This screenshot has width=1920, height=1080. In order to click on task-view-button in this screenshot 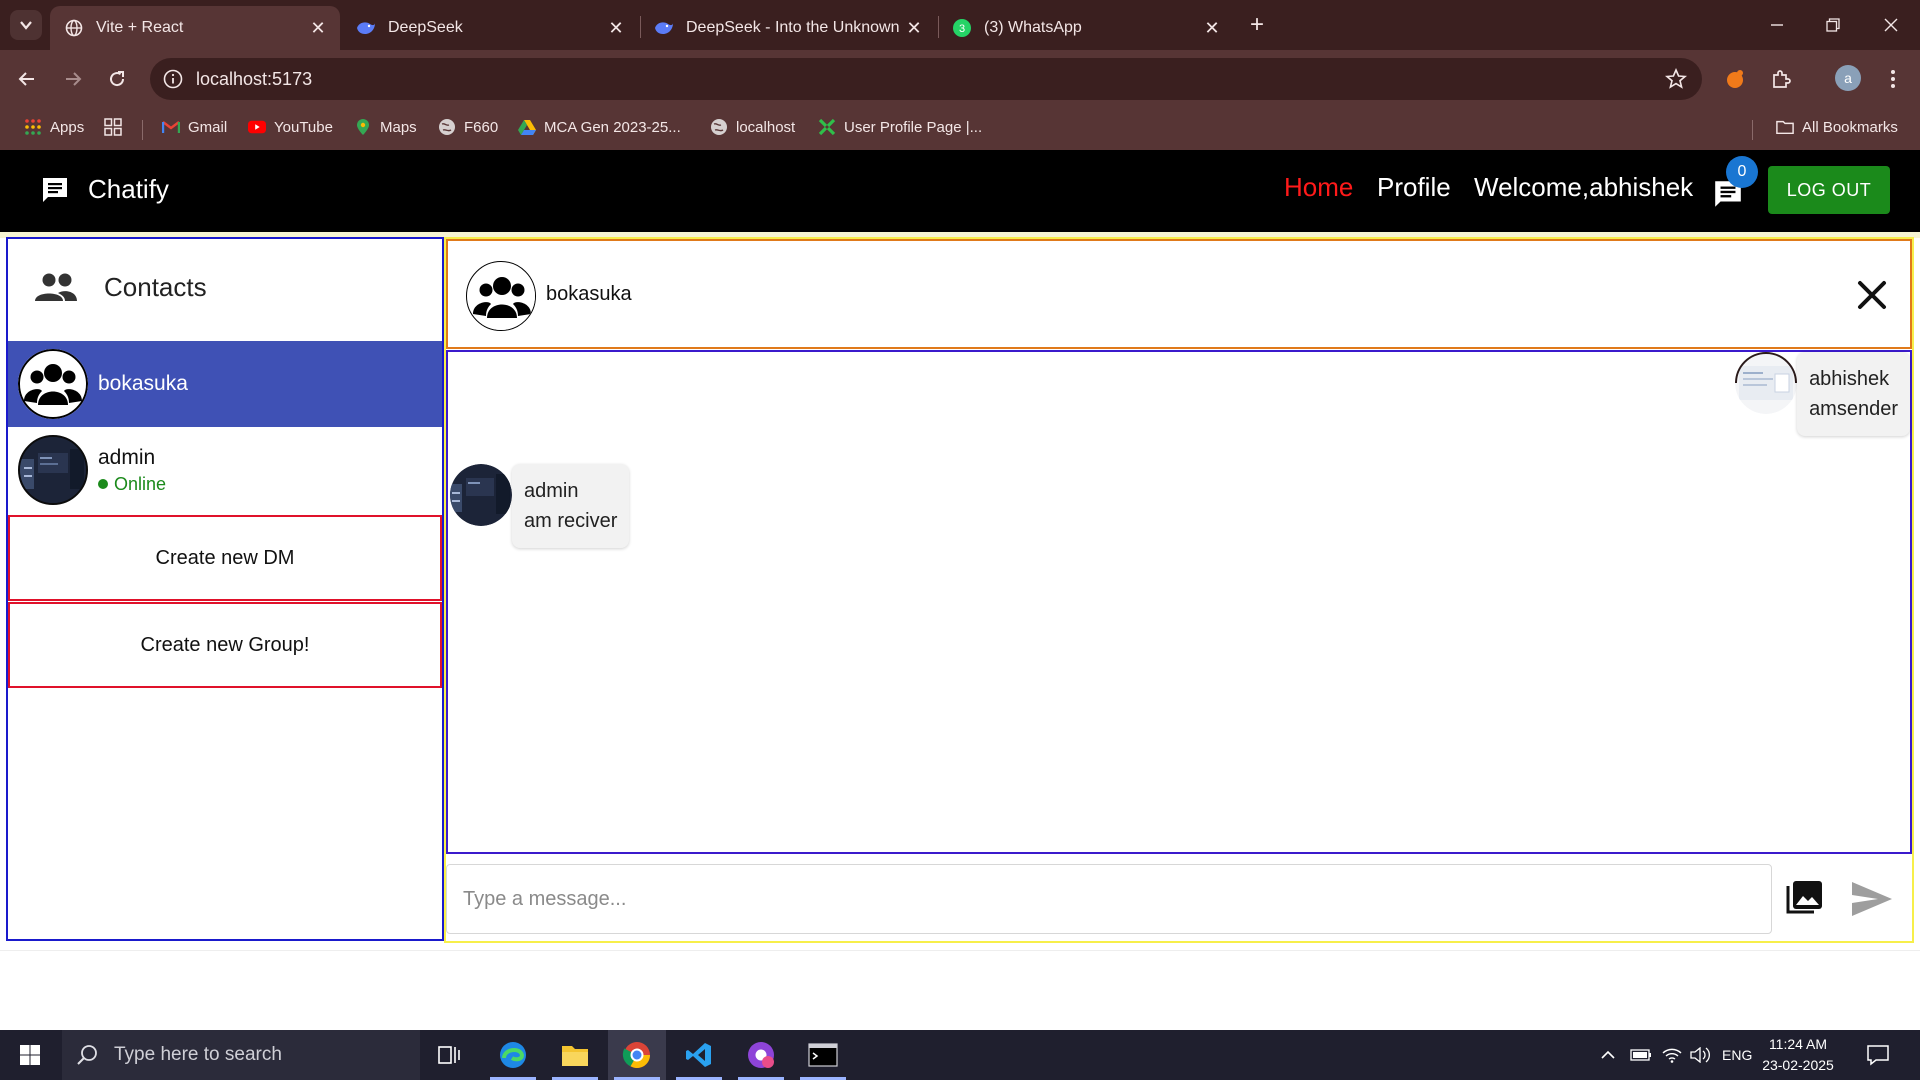, I will do `click(449, 1055)`.